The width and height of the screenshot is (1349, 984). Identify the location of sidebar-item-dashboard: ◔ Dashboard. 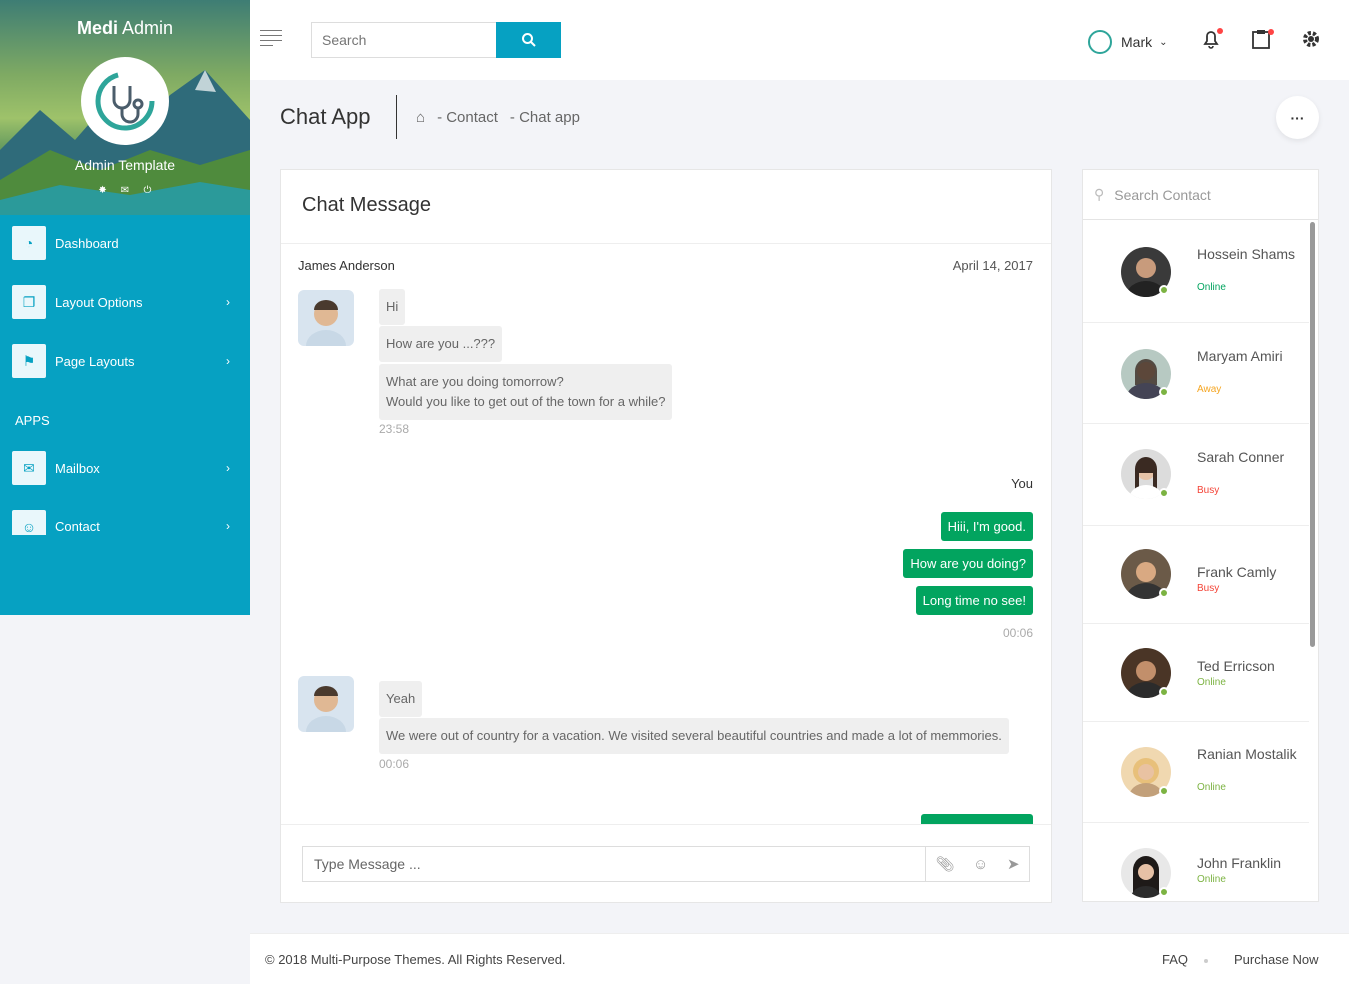
(125, 243).